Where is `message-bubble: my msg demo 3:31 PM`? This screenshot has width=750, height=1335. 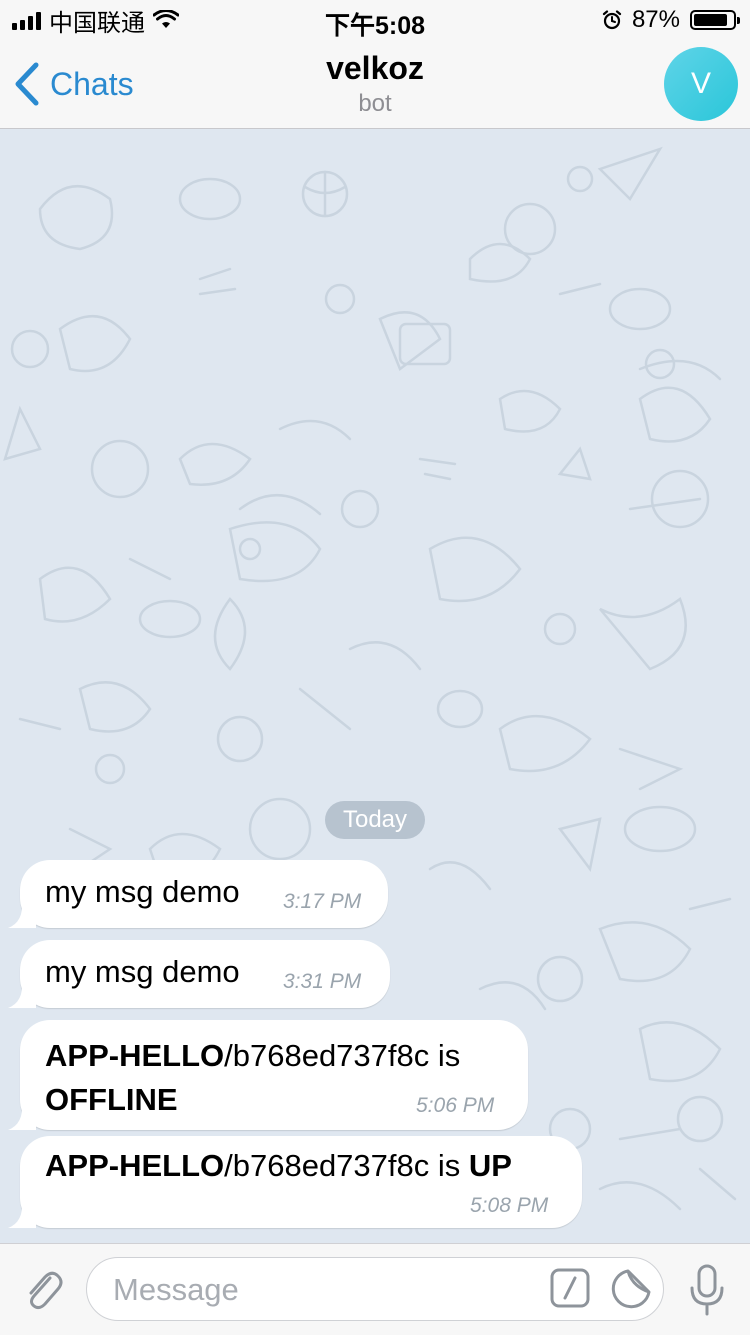
message-bubble: my msg demo 3:31 PM is located at coordinates (199, 974).